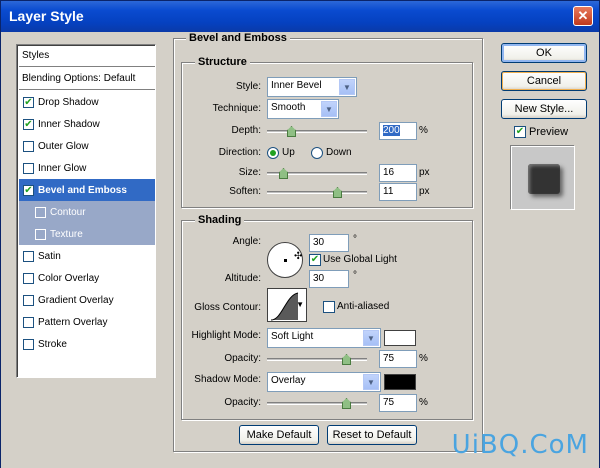 The height and width of the screenshot is (468, 600). Describe the element at coordinates (87, 322) in the screenshot. I see `style-item-pattern-overlay: Pattern Overlay` at that location.